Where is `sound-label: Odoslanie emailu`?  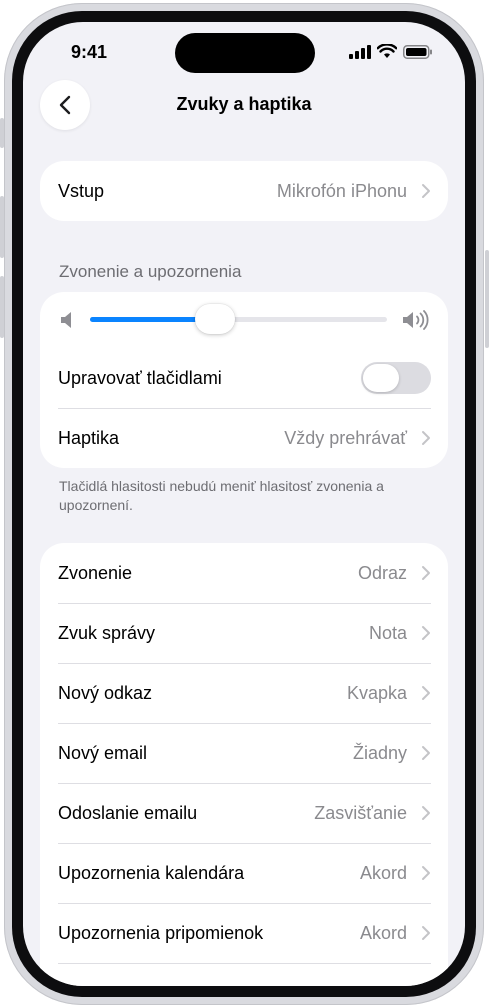
sound-label: Odoslanie emailu is located at coordinates (128, 812).